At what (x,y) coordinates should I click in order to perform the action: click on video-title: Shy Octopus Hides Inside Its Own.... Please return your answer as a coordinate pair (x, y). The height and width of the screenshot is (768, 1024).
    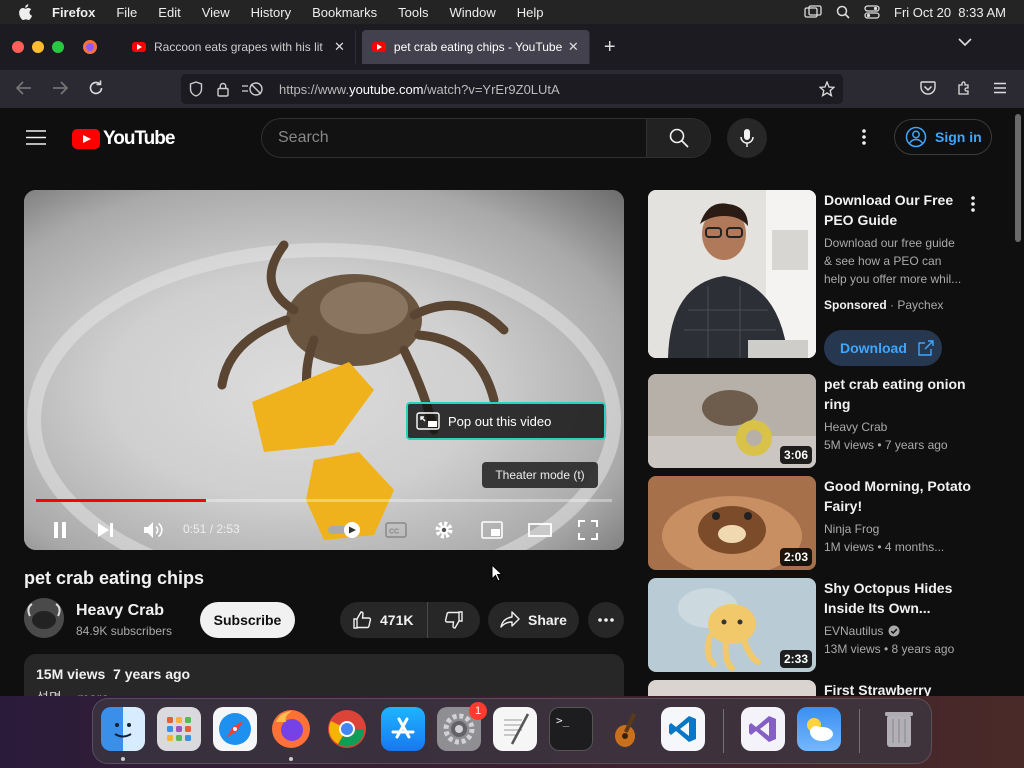
    Looking at the image, I should click on (899, 598).